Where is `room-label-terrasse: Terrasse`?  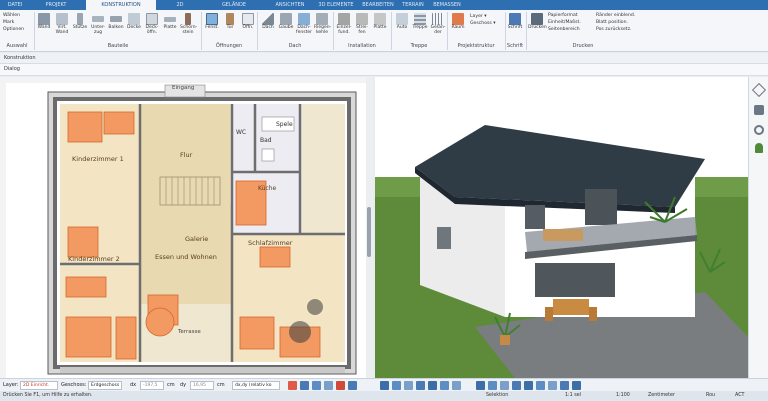 room-label-terrasse: Terrasse is located at coordinates (189, 332).